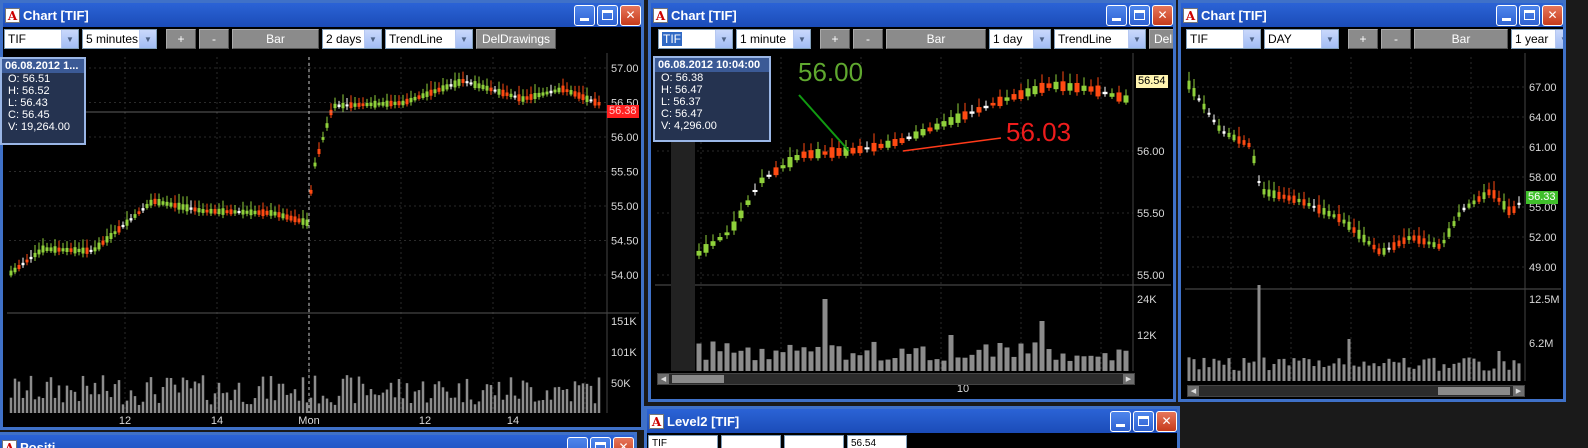 The height and width of the screenshot is (448, 1588). I want to click on symbol-value: TIF, so click(17, 39).